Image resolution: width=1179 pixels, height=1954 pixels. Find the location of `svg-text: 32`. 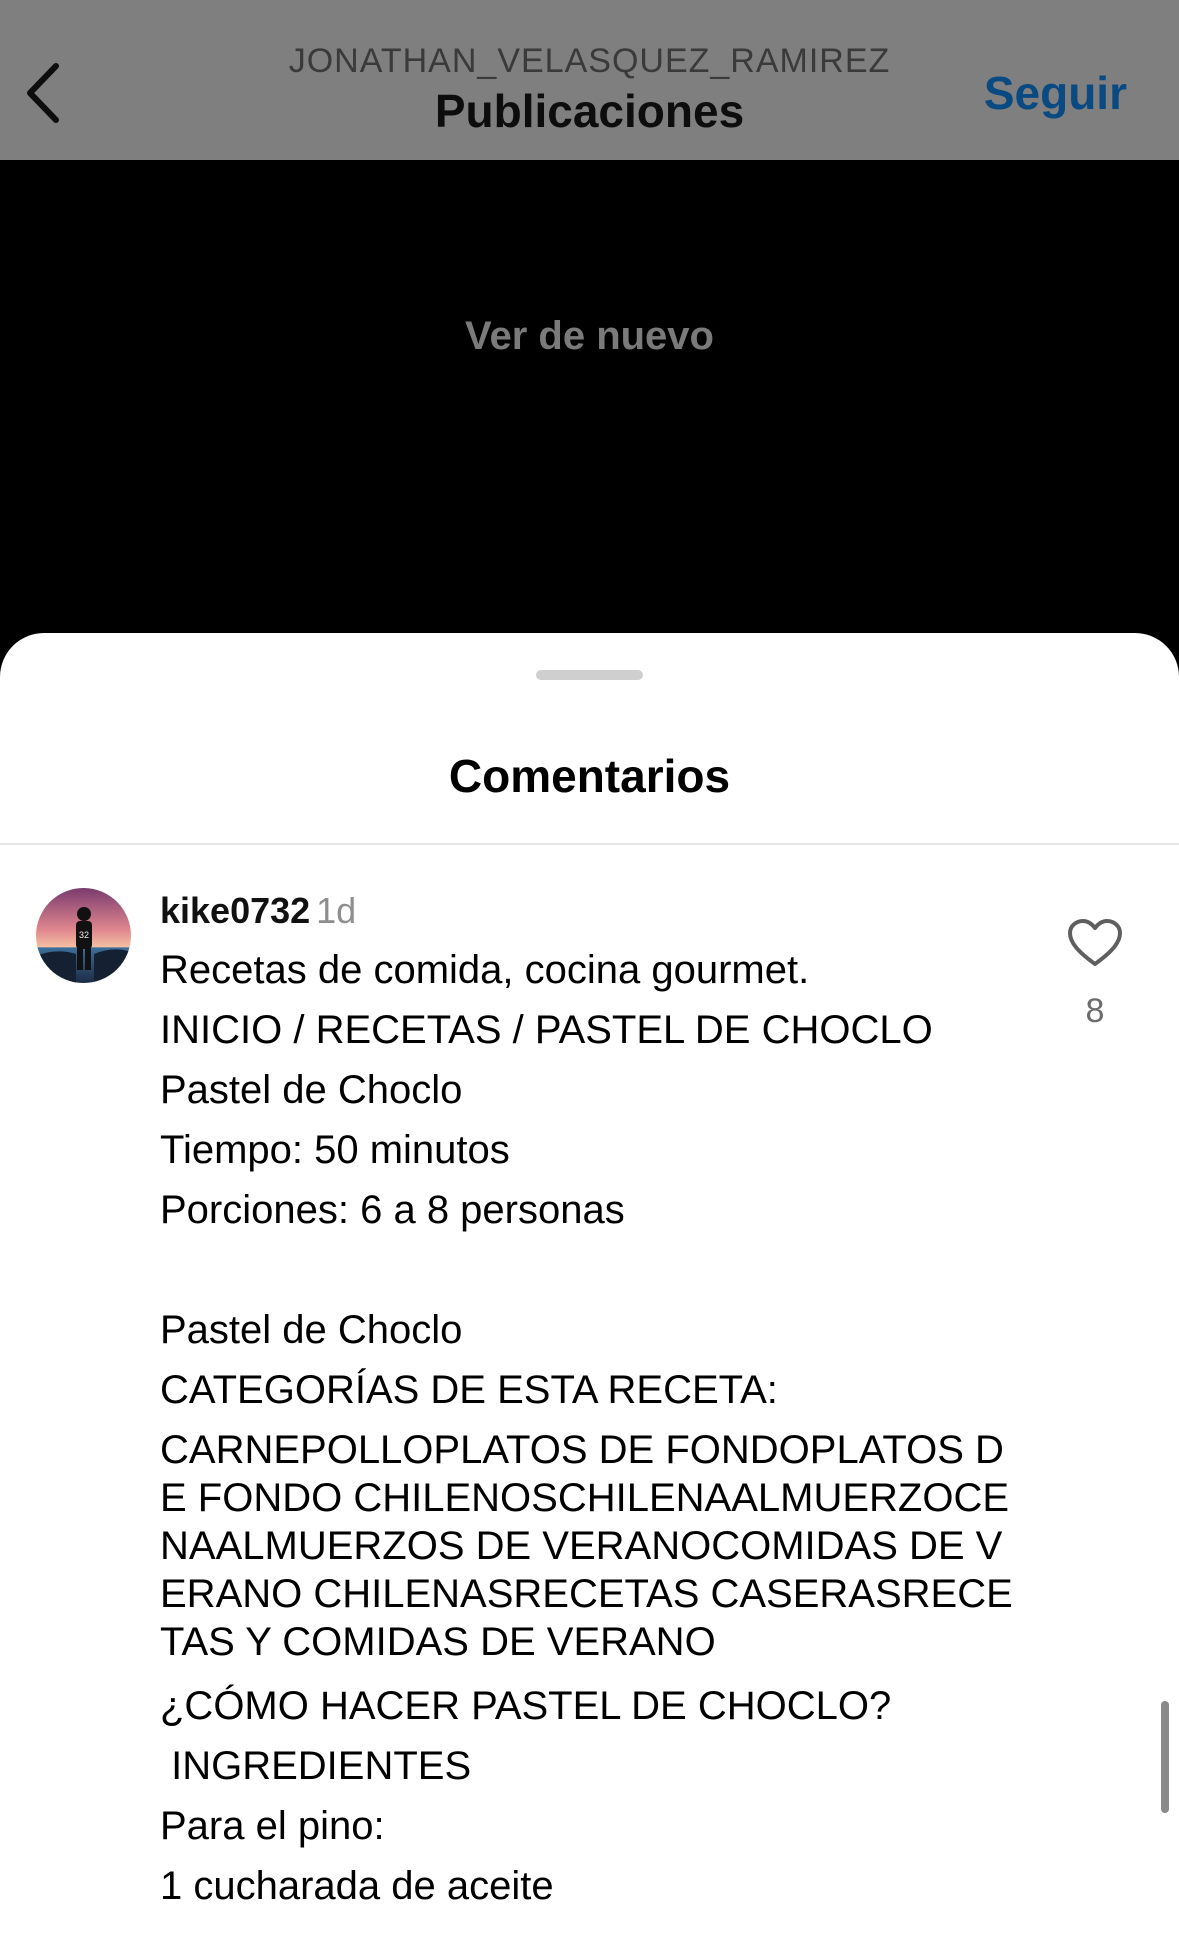

svg-text: 32 is located at coordinates (84, 935).